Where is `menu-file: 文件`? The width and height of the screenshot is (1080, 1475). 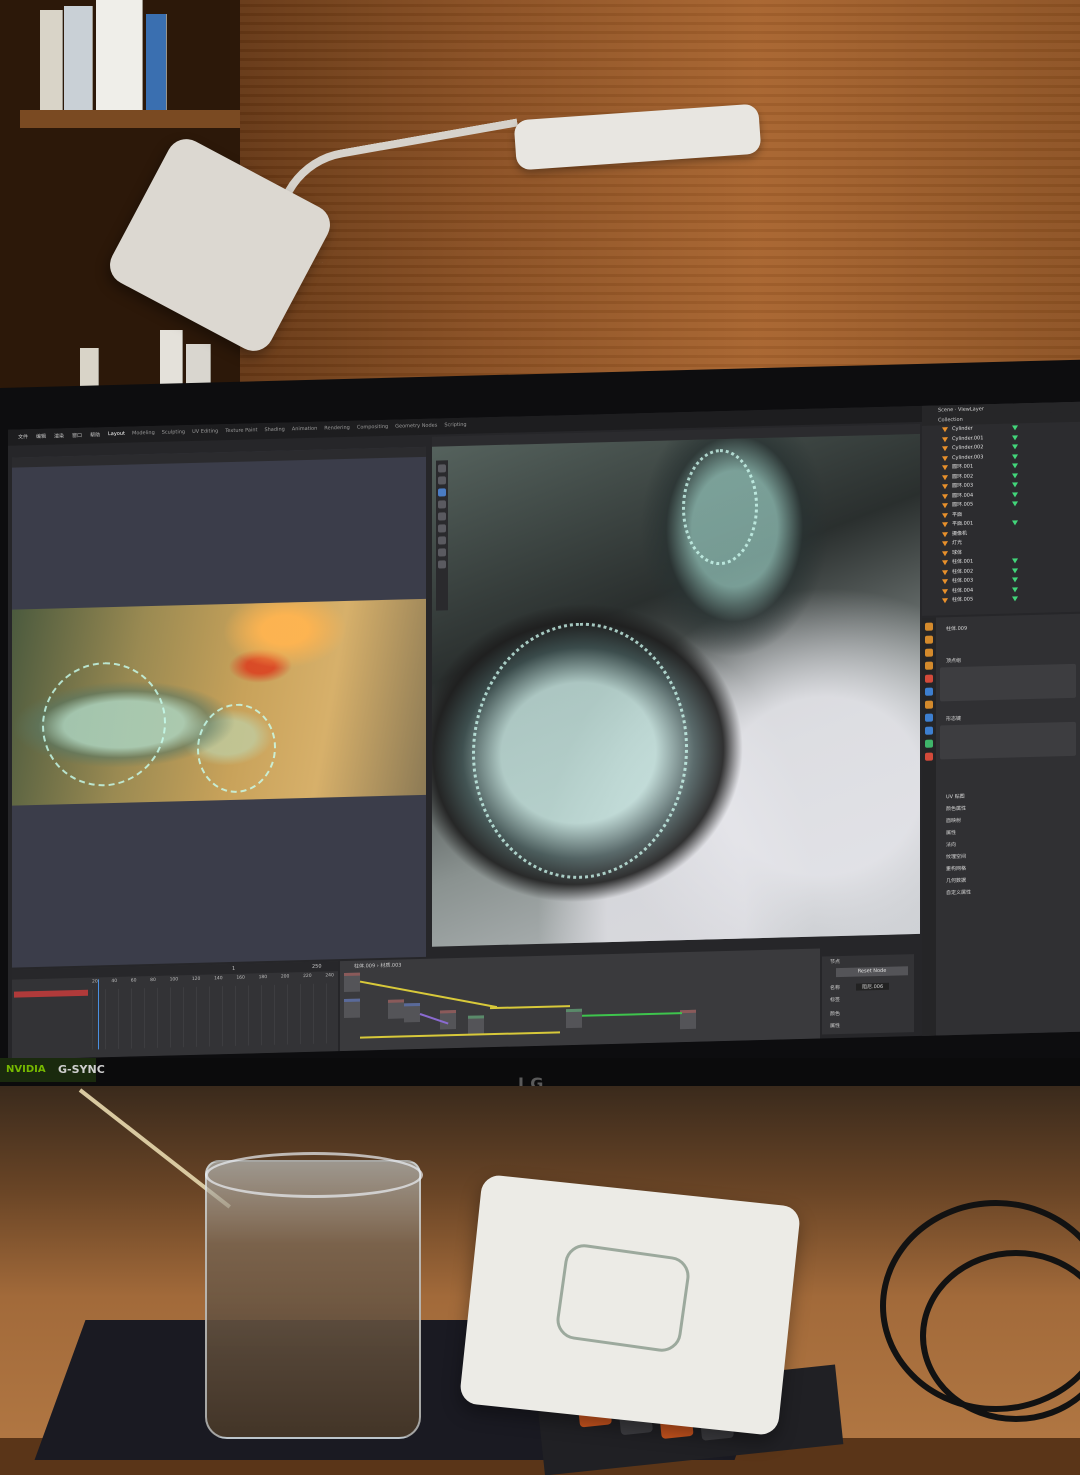
menu-file: 文件 is located at coordinates (23, 436).